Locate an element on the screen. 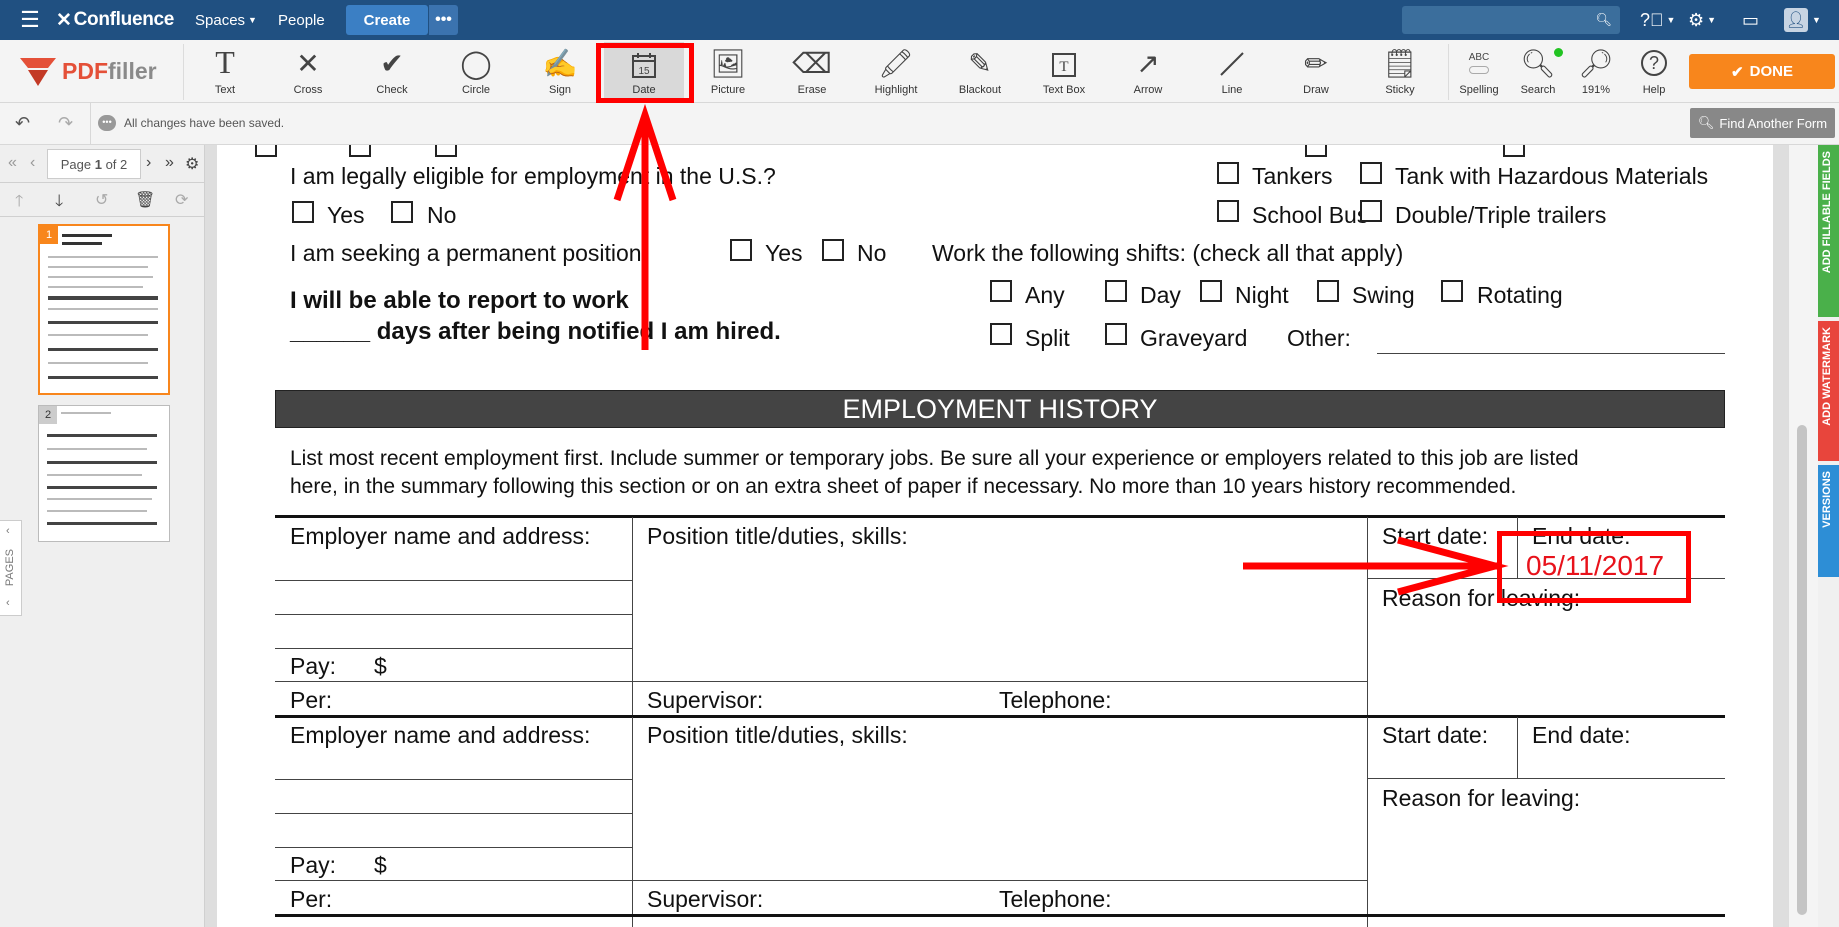  text-box-tool-button: T Text Box is located at coordinates (1064, 72).